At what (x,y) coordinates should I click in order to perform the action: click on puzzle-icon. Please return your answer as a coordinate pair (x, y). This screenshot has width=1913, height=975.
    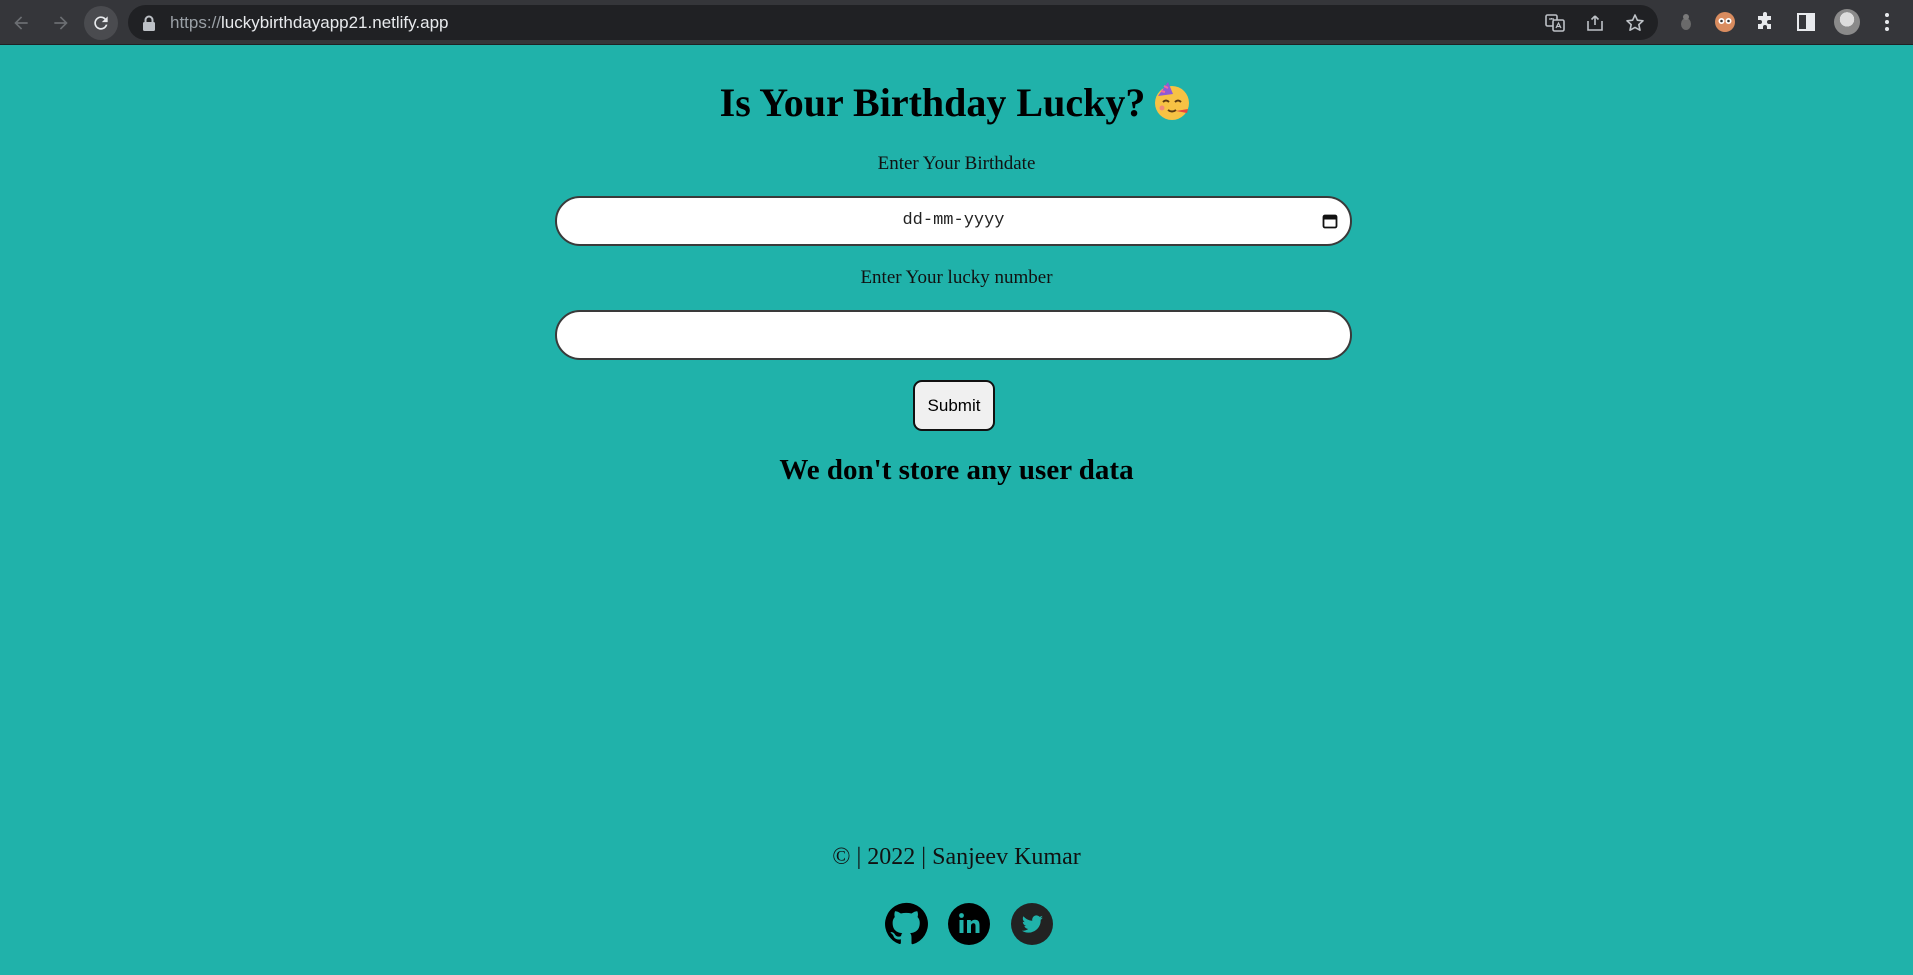
    Looking at the image, I should click on (1766, 22).